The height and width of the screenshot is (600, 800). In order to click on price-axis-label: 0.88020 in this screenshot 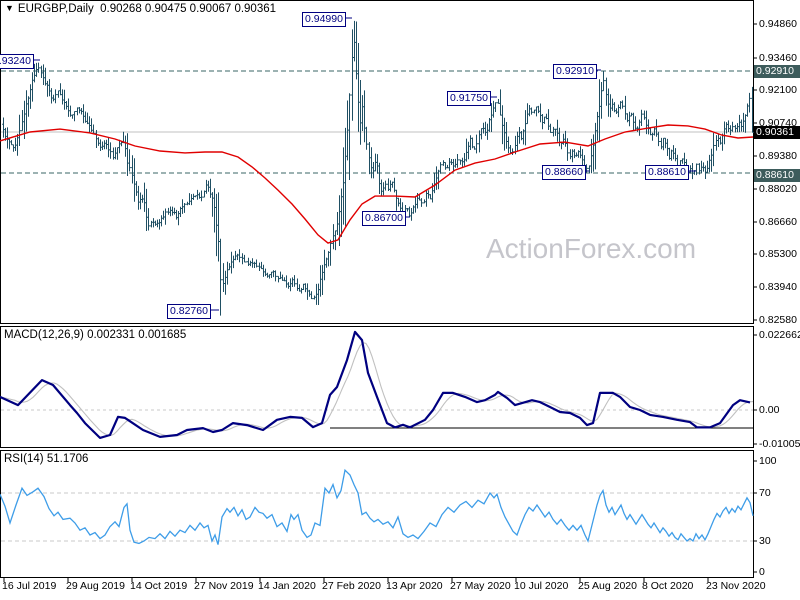, I will do `click(778, 189)`.